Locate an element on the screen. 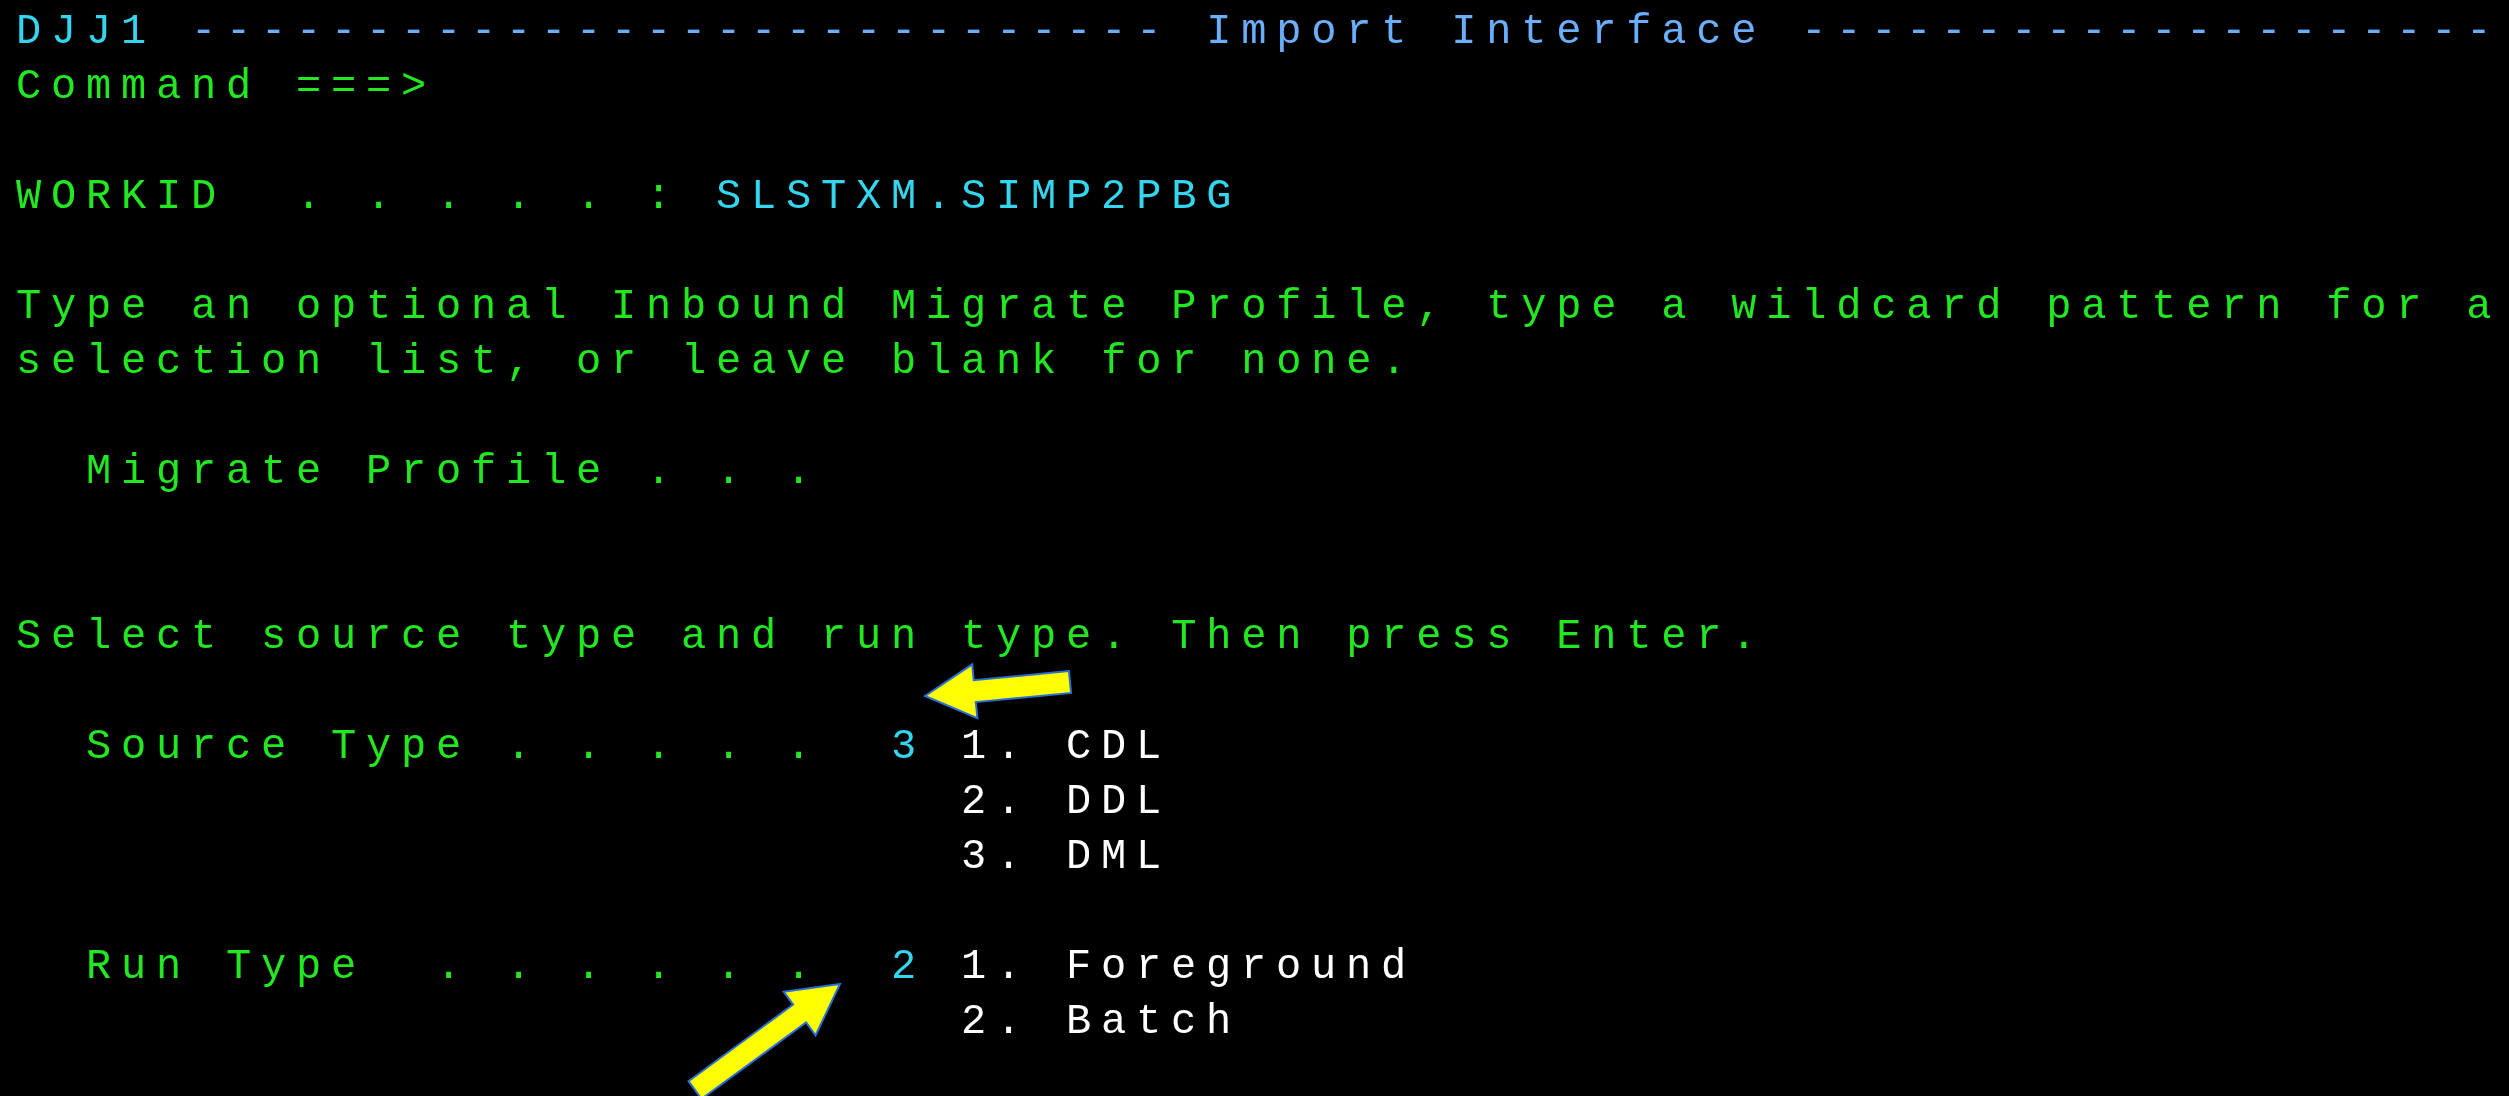 This screenshot has height=1096, width=2509. instruction-text: Type an optional Inbound Migrate Profile, type a wildcard pattern for a is located at coordinates (1259, 307).